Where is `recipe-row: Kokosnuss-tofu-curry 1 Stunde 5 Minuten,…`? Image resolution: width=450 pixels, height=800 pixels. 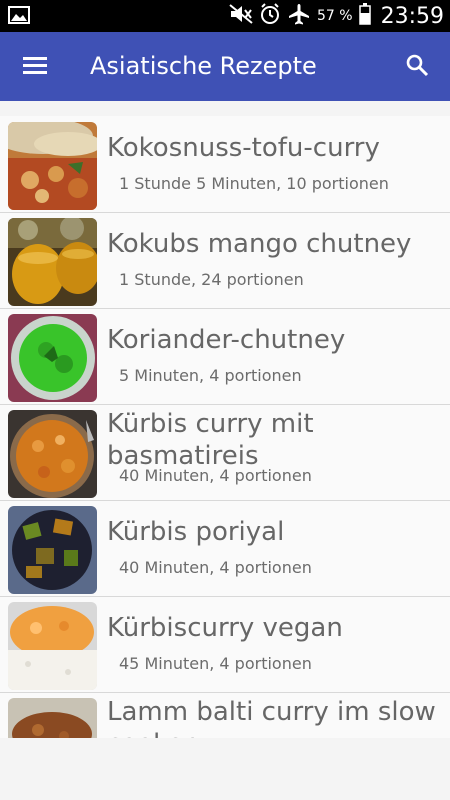
recipe-row: Kokosnuss-tofu-curry 1 Stunde 5 Minuten,… is located at coordinates (225, 164).